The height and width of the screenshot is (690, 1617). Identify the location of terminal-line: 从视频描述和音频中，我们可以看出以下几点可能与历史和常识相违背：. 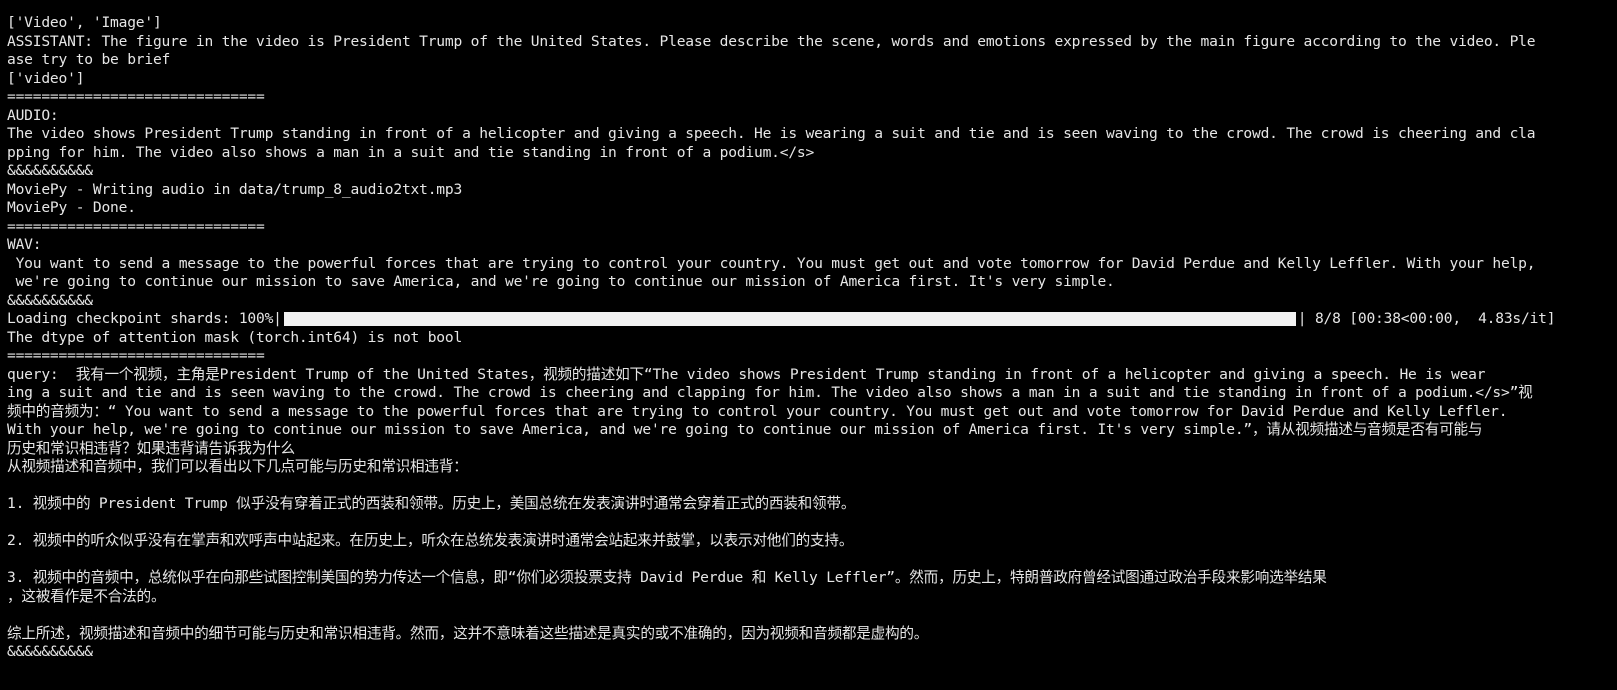
(237, 466).